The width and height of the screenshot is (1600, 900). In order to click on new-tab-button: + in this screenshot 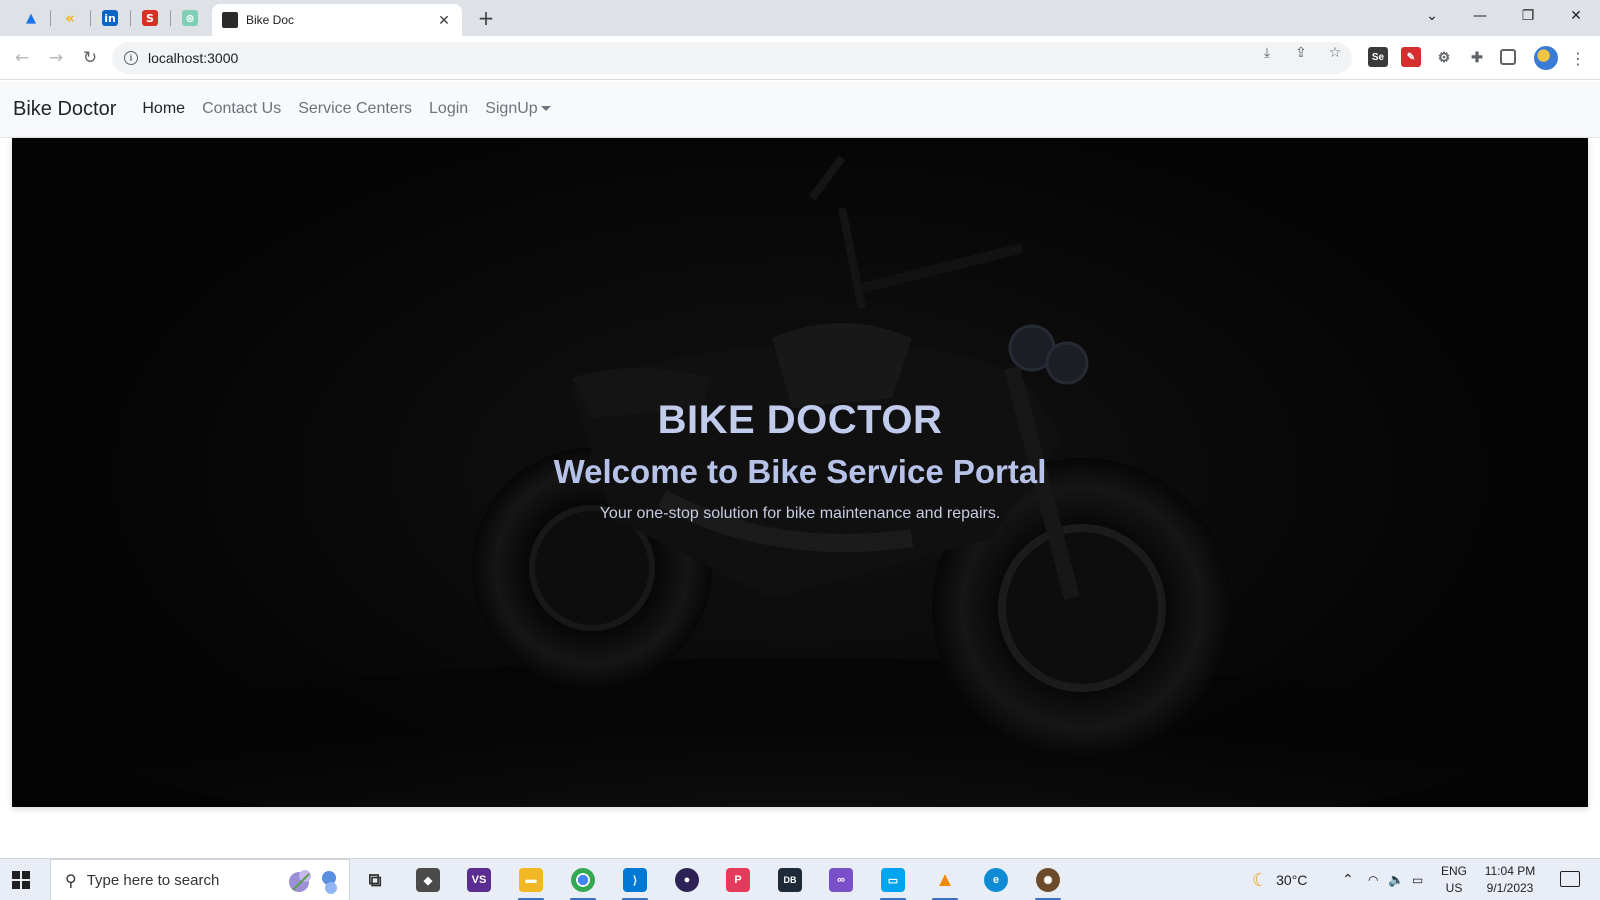, I will do `click(486, 18)`.